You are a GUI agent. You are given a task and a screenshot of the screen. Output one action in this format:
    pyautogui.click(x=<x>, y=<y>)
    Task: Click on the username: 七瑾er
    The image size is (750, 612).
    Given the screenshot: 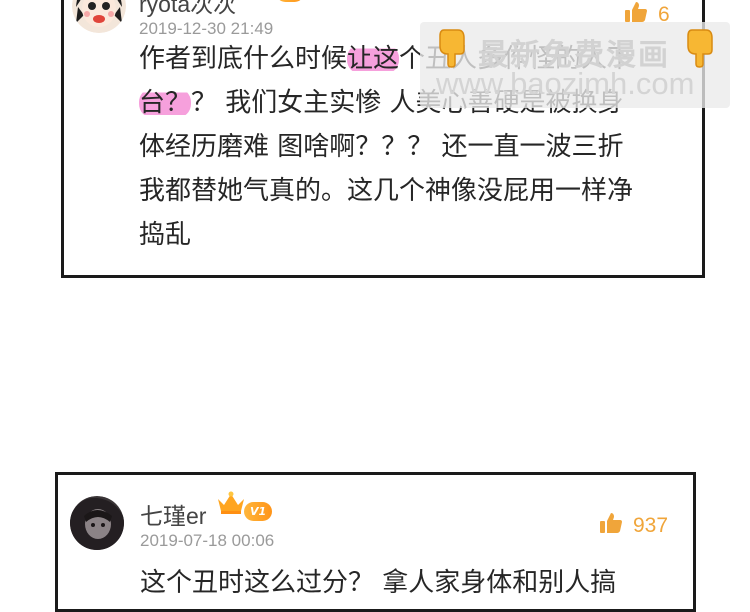 What is the action you would take?
    pyautogui.click(x=173, y=514)
    